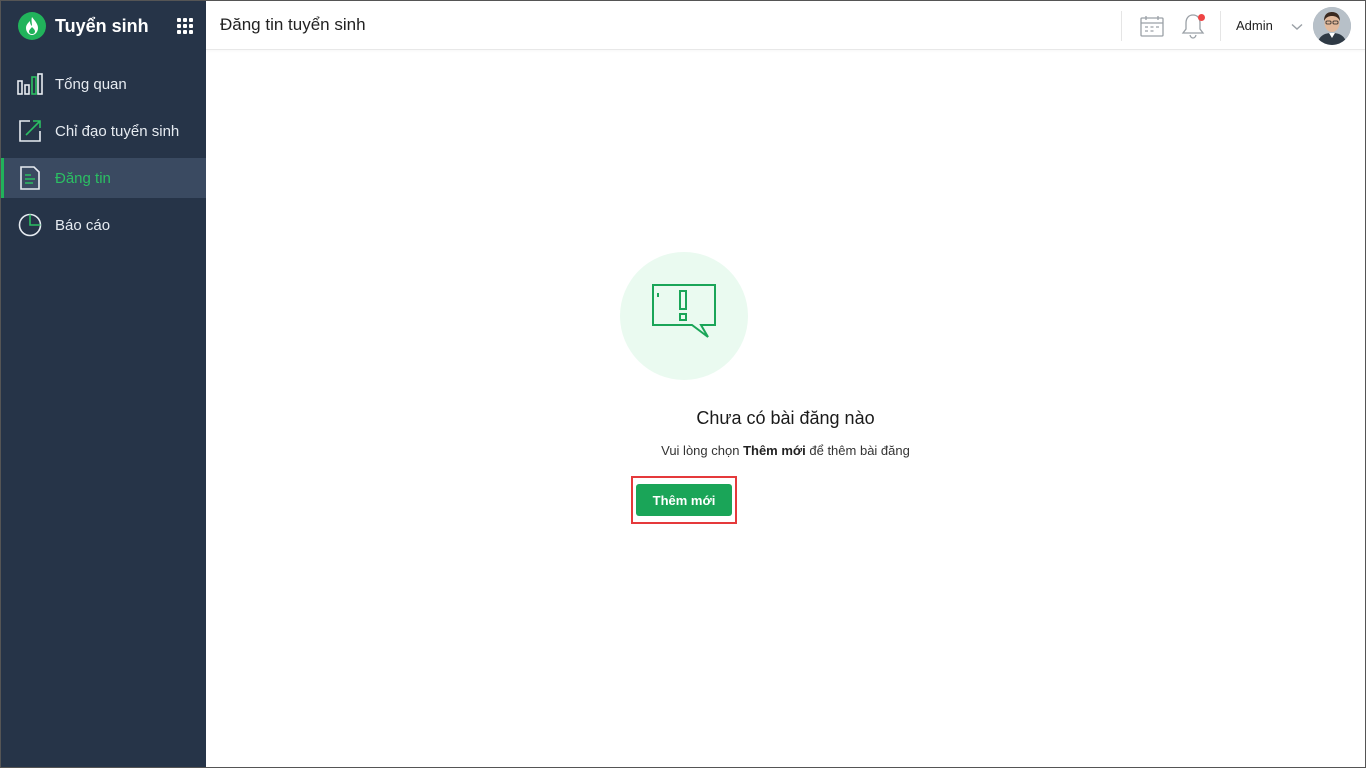 The image size is (1366, 768). I want to click on document-icon, so click(30, 178).